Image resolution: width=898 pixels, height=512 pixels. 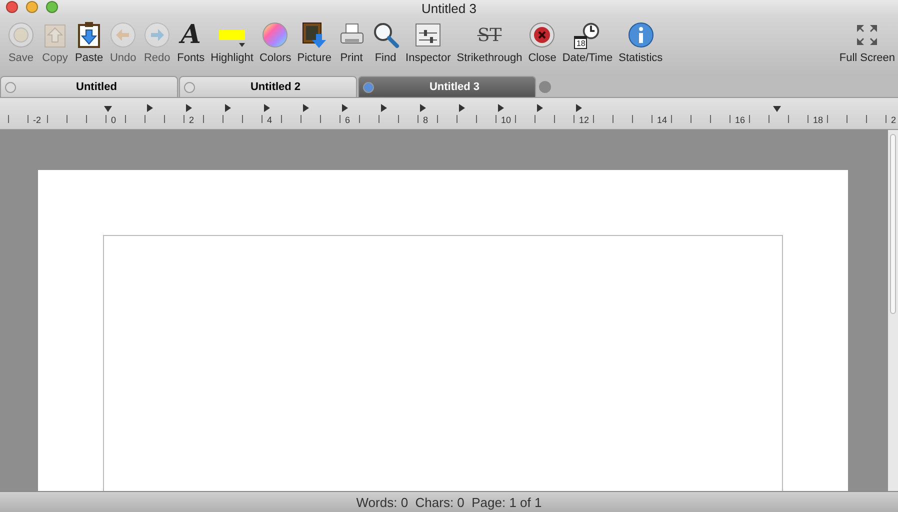 I want to click on info-icon, so click(x=640, y=35).